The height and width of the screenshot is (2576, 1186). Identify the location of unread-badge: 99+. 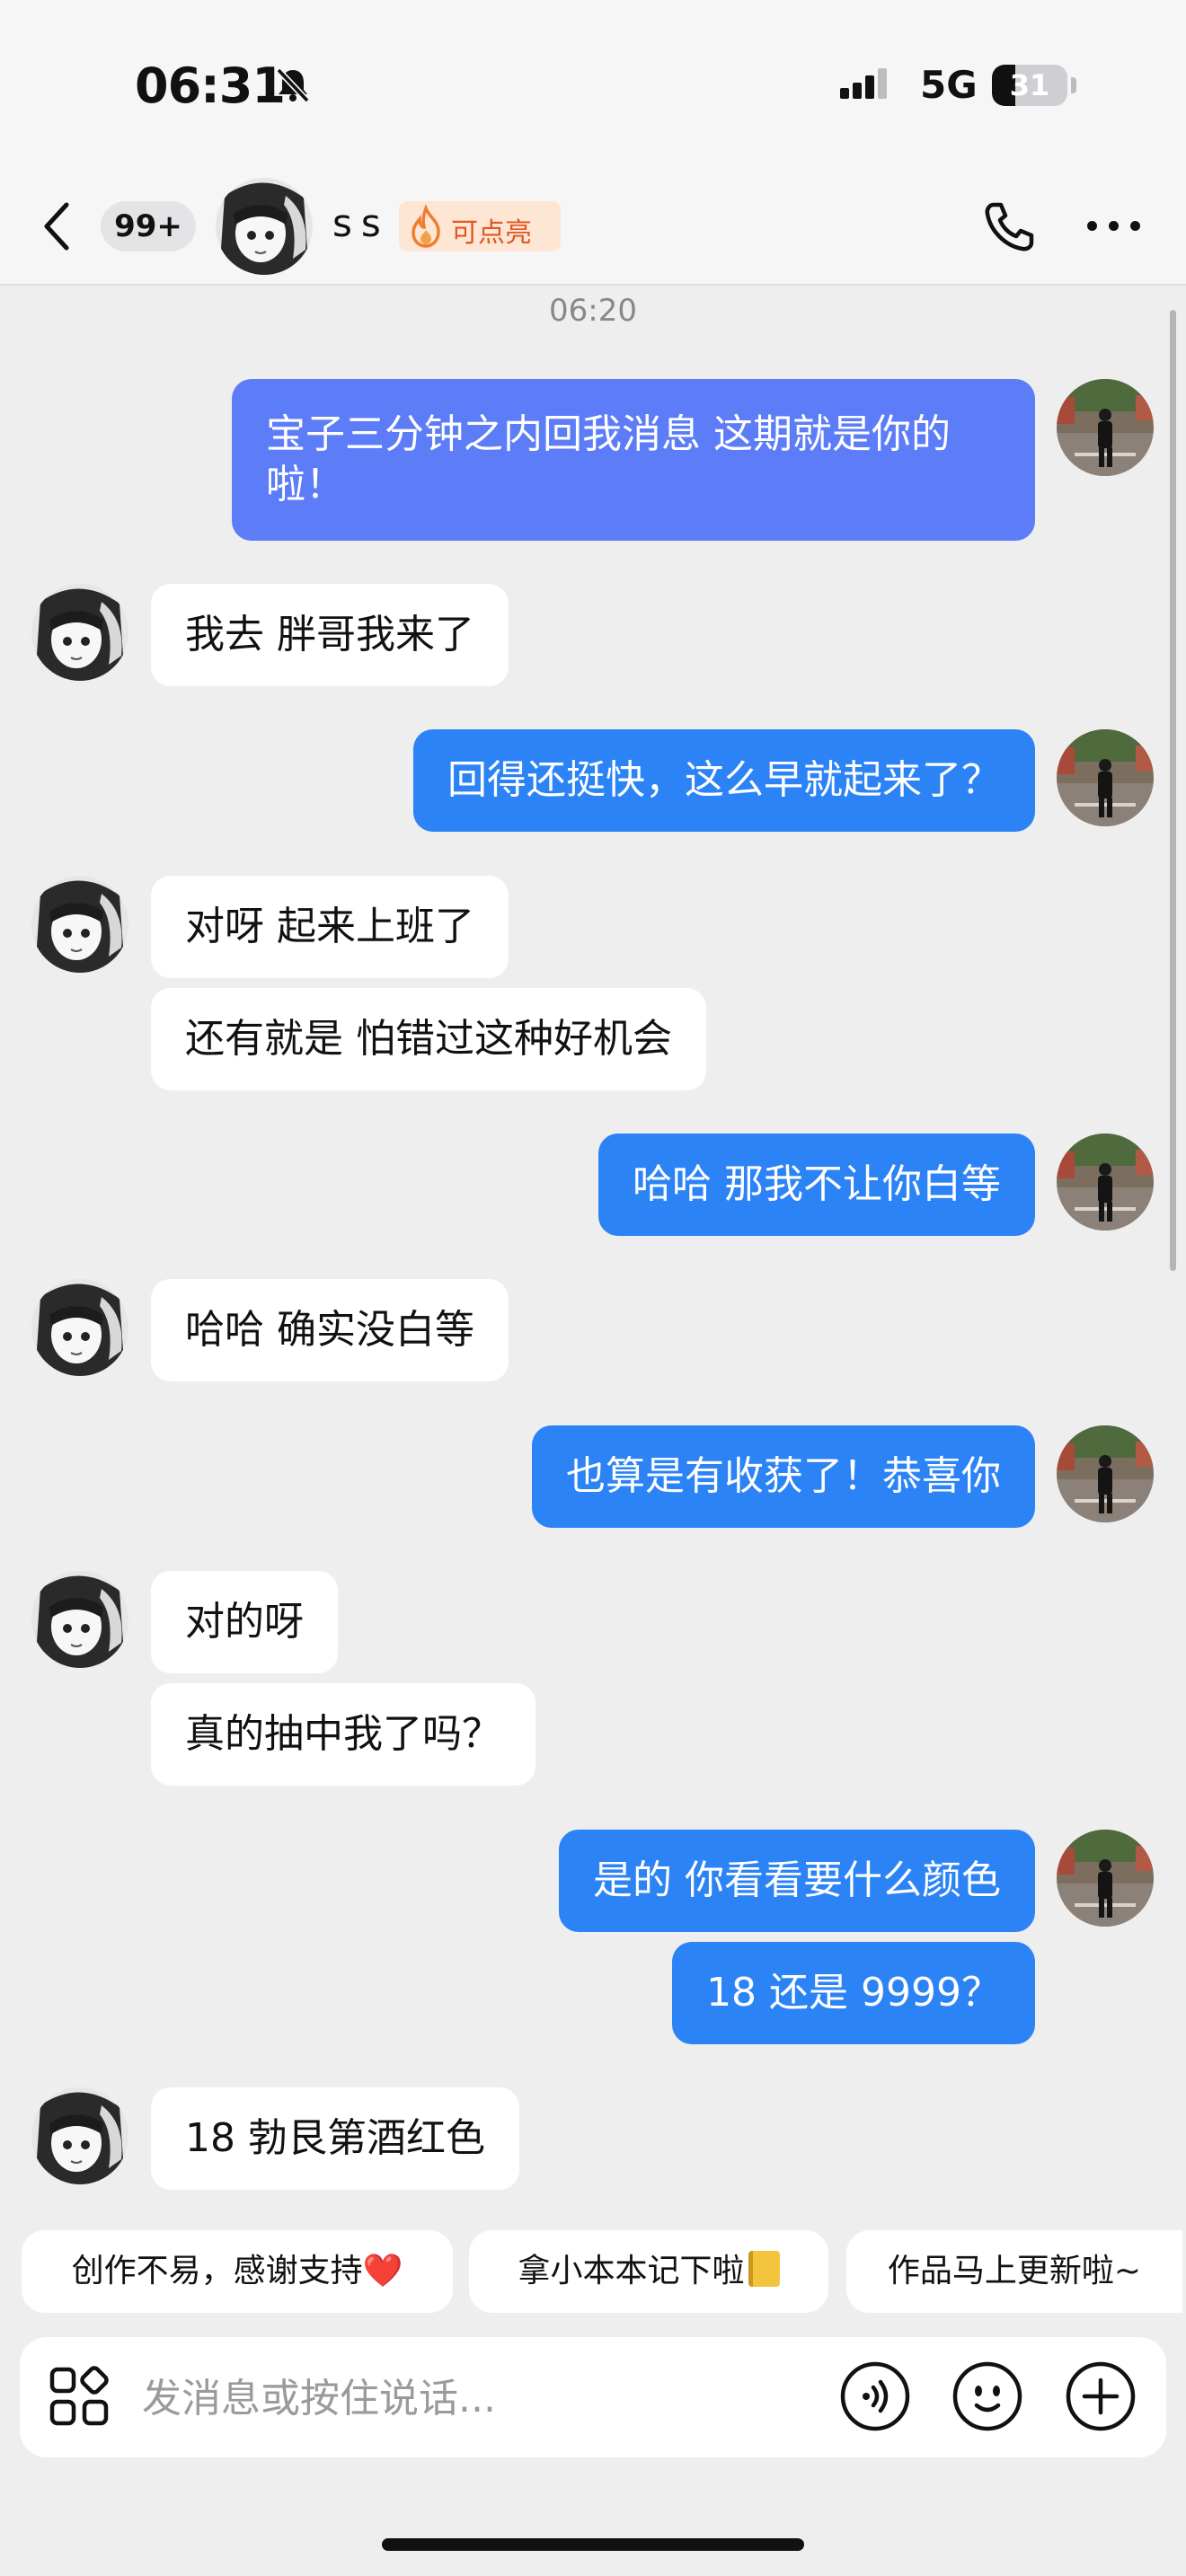
(148, 226).